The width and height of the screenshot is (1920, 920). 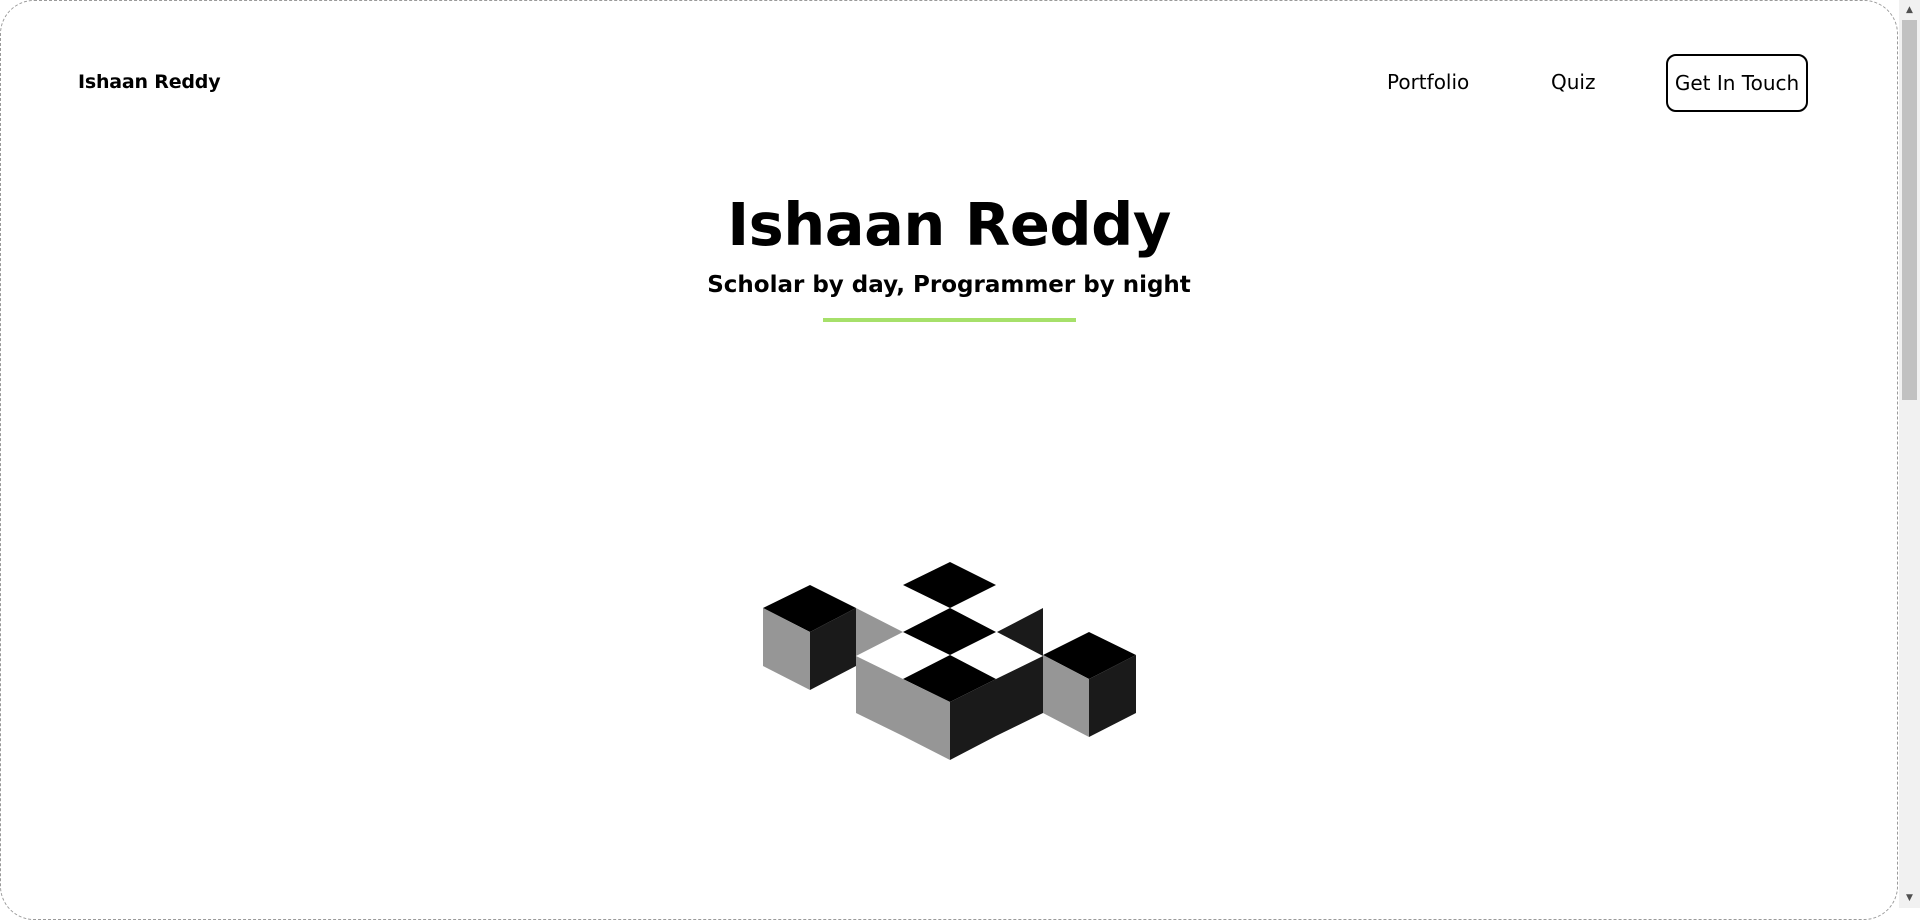 What do you see at coordinates (1909, 210) in the screenshot?
I see `scrollbar-thumb` at bounding box center [1909, 210].